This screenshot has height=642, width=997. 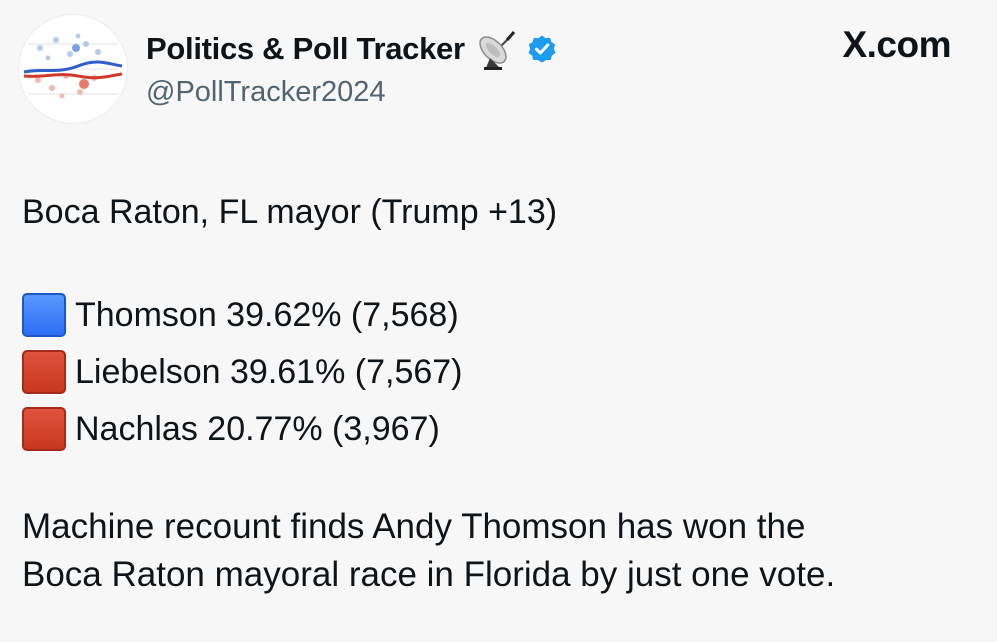 I want to click on display-name-row: Politics & Poll Tracker, so click(x=351, y=49).